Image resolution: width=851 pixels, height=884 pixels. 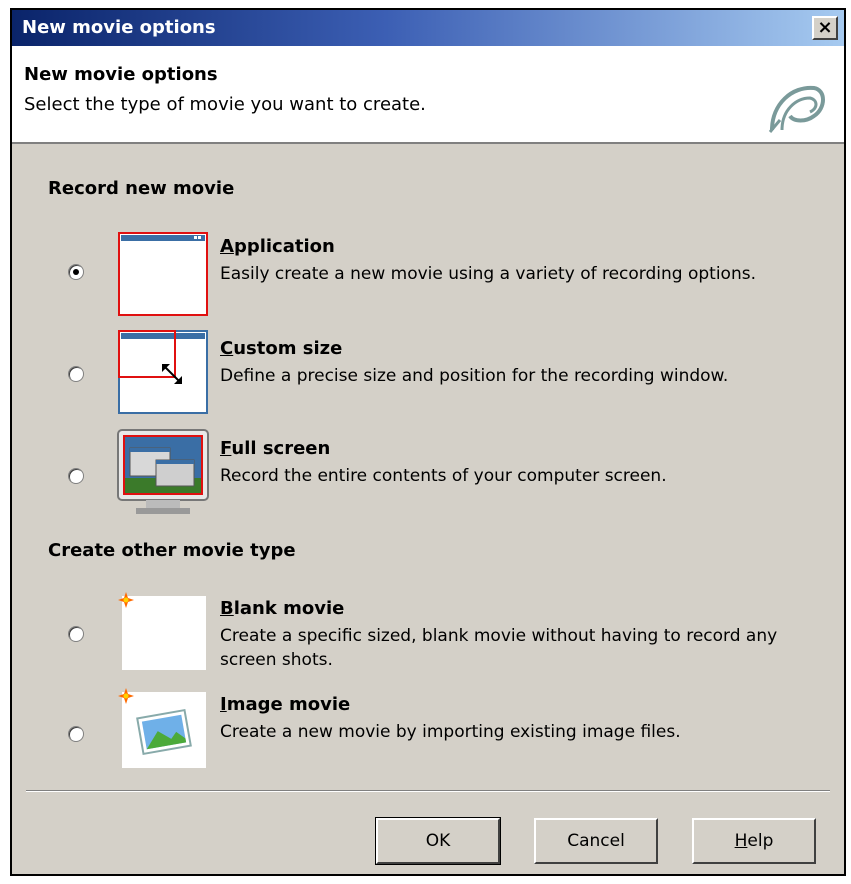 I want to click on title-rest: mage movie, so click(x=288, y=704).